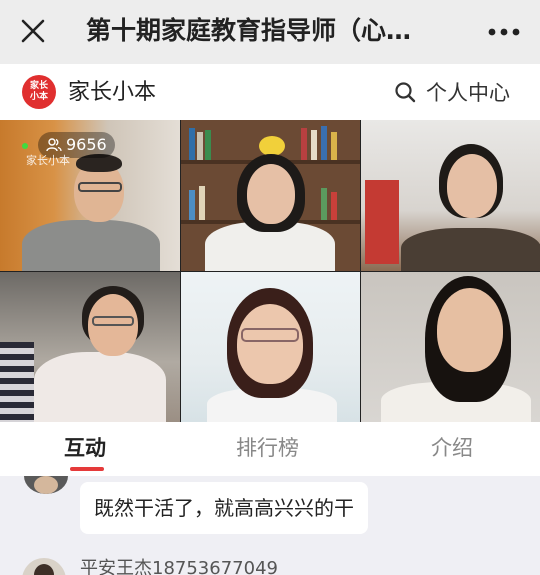 The height and width of the screenshot is (575, 540). I want to click on close-icon, so click(33, 31).